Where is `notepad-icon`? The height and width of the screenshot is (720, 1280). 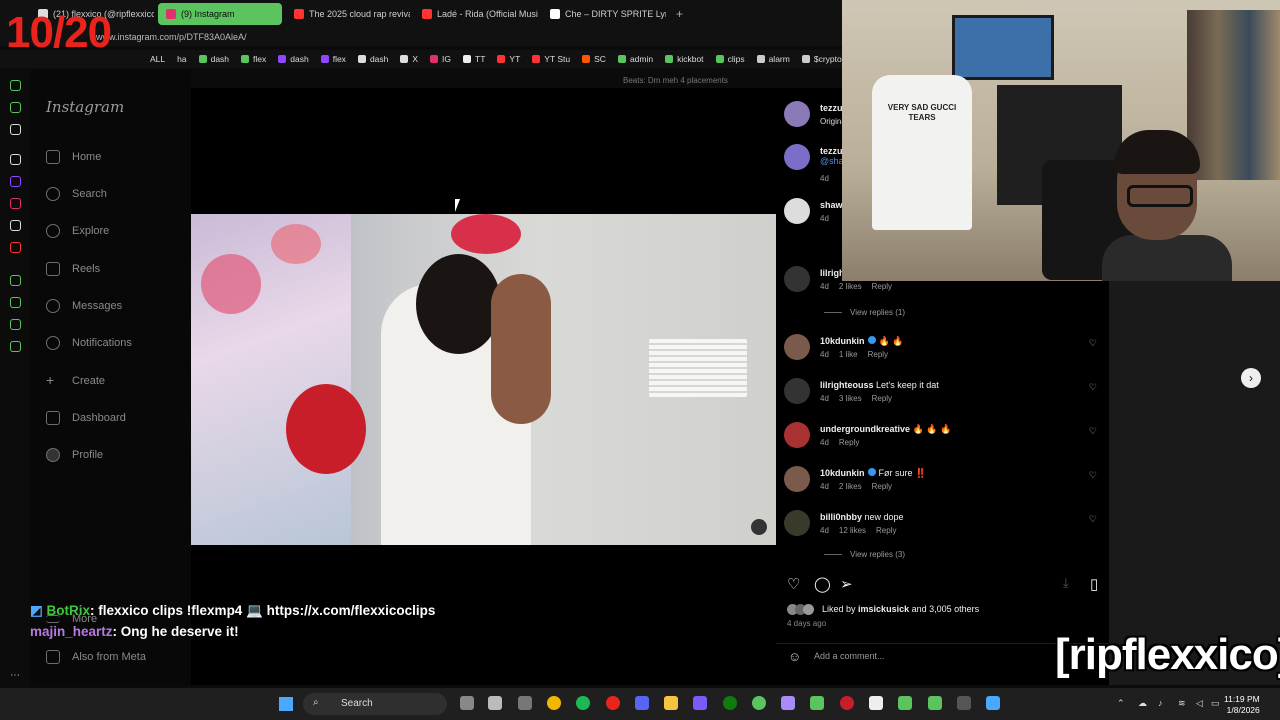
notepad-icon is located at coordinates (993, 703).